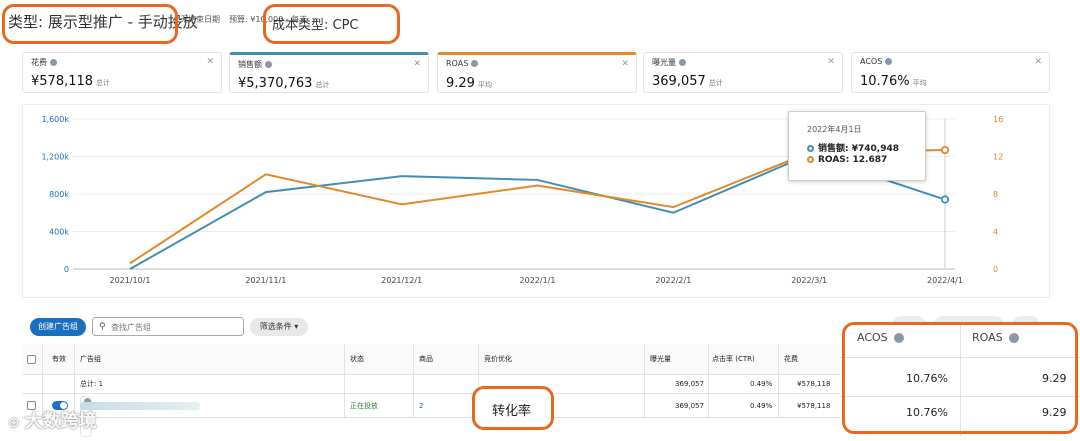 The width and height of the screenshot is (1080, 441). Describe the element at coordinates (60, 421) in the screenshot. I see `watermark-text: 大数跨境` at that location.